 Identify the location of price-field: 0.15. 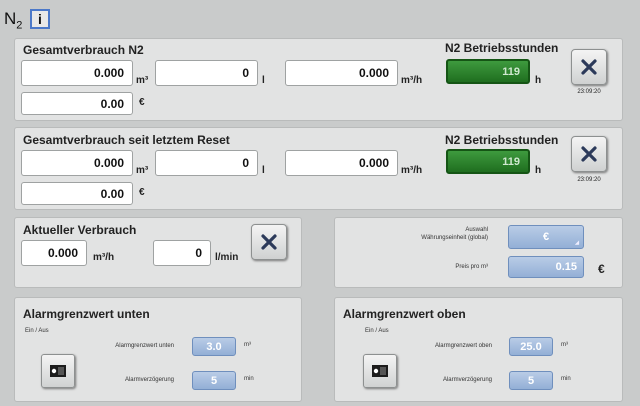
(546, 267).